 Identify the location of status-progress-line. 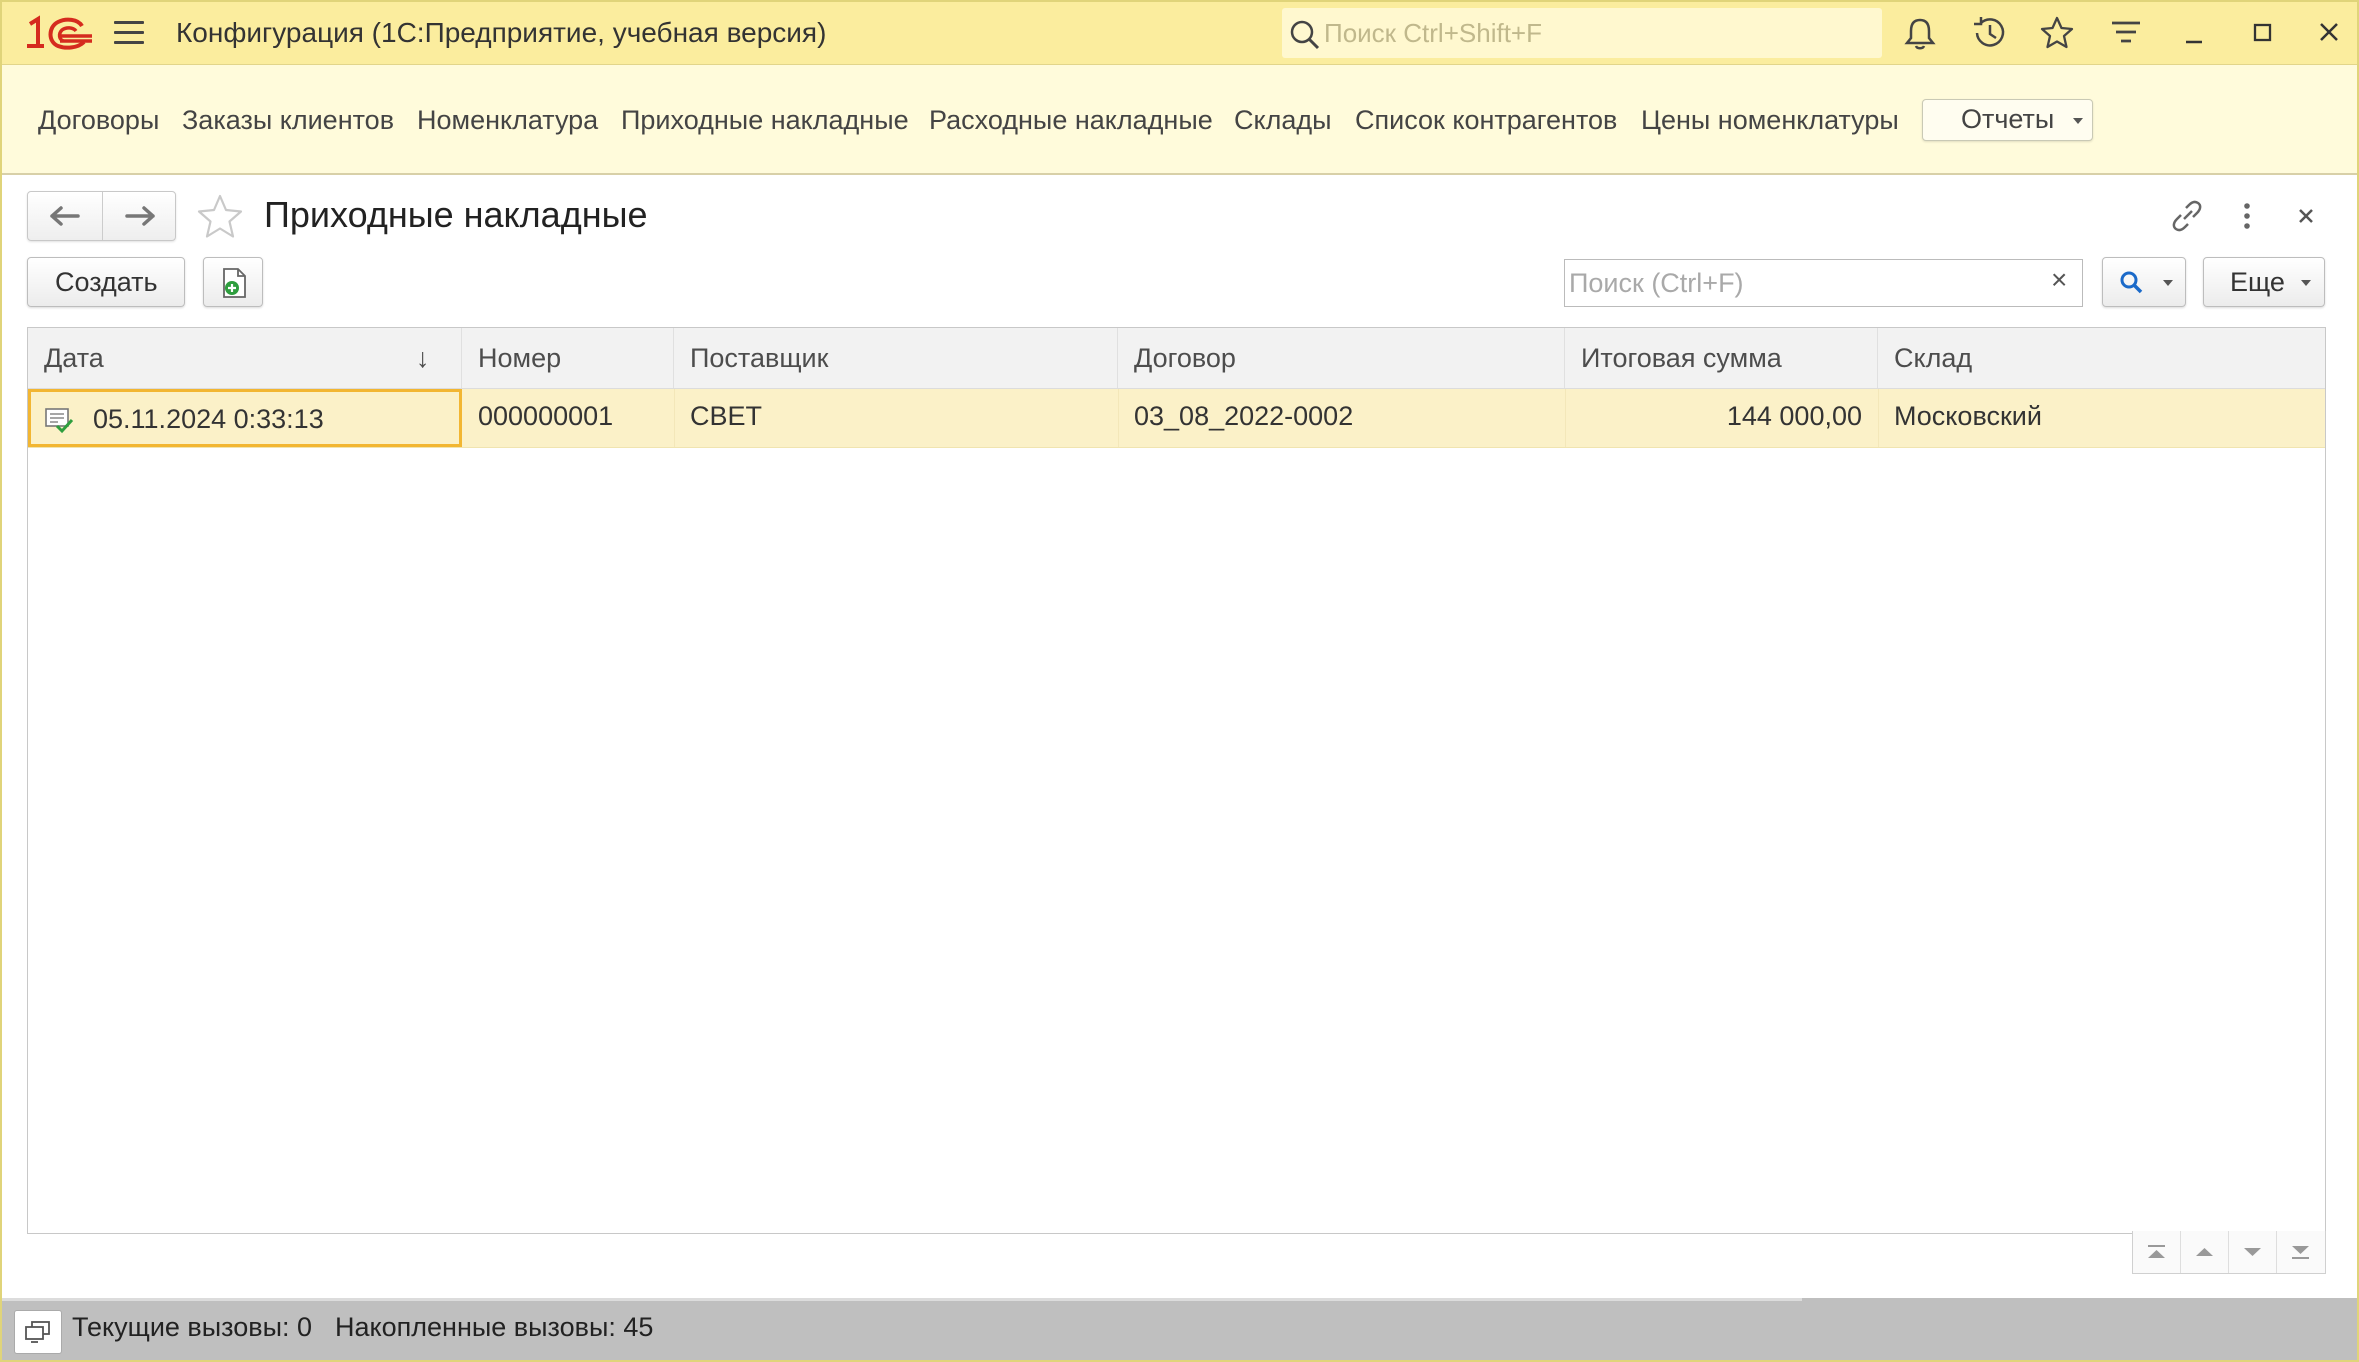
(902, 1299).